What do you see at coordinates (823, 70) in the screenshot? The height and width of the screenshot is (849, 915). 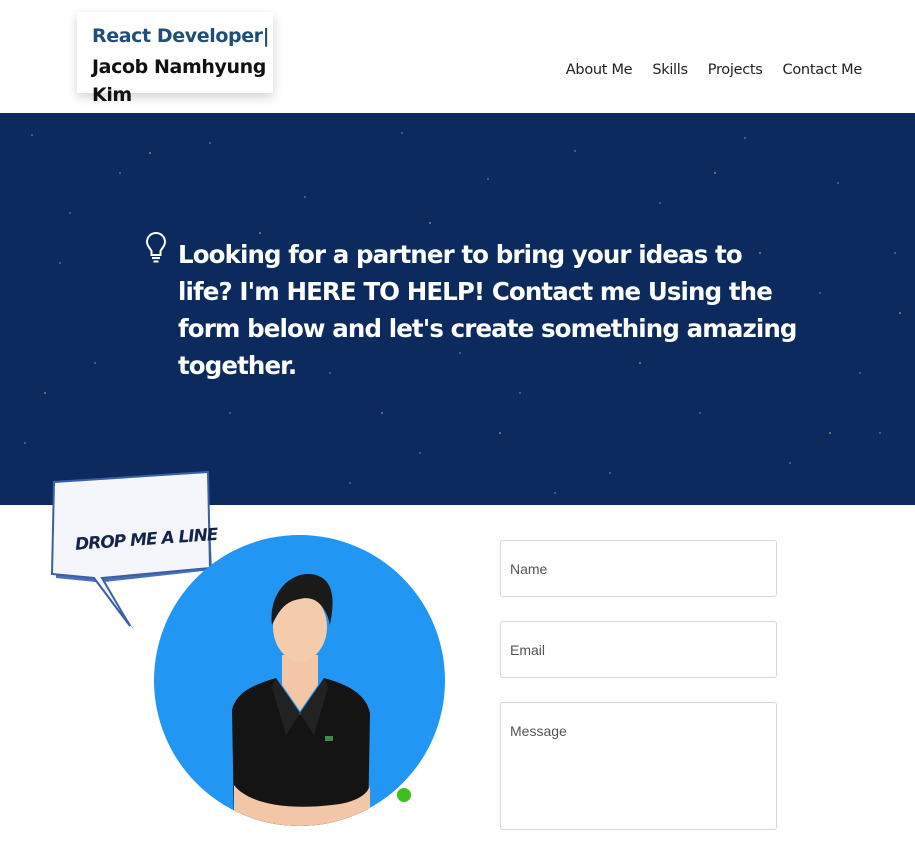 I see `nav-item-contact-me: Contact Me` at bounding box center [823, 70].